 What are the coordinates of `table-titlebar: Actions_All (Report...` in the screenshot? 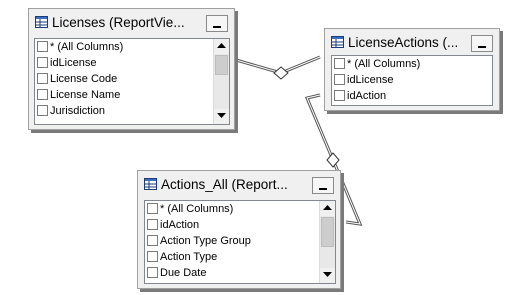 It's located at (239, 185).